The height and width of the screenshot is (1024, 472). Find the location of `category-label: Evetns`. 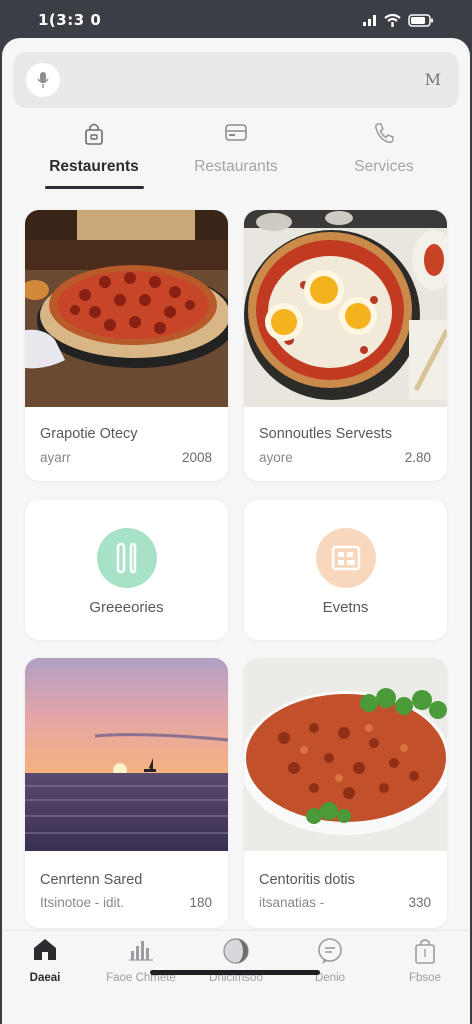

category-label: Evetns is located at coordinates (345, 607).